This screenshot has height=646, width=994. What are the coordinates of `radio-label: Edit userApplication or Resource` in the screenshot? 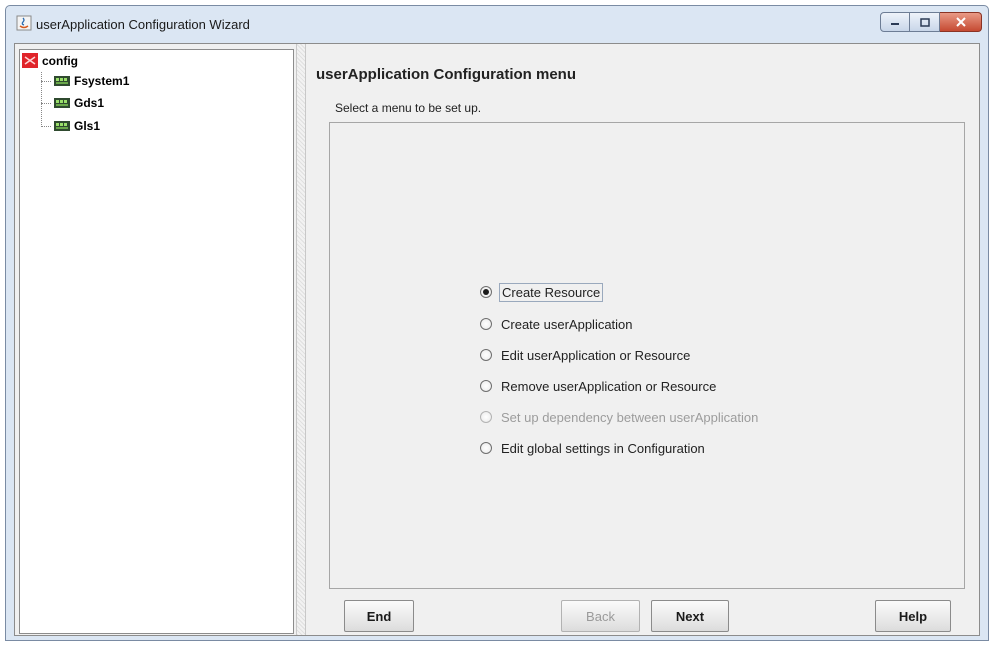 It's located at (596, 355).